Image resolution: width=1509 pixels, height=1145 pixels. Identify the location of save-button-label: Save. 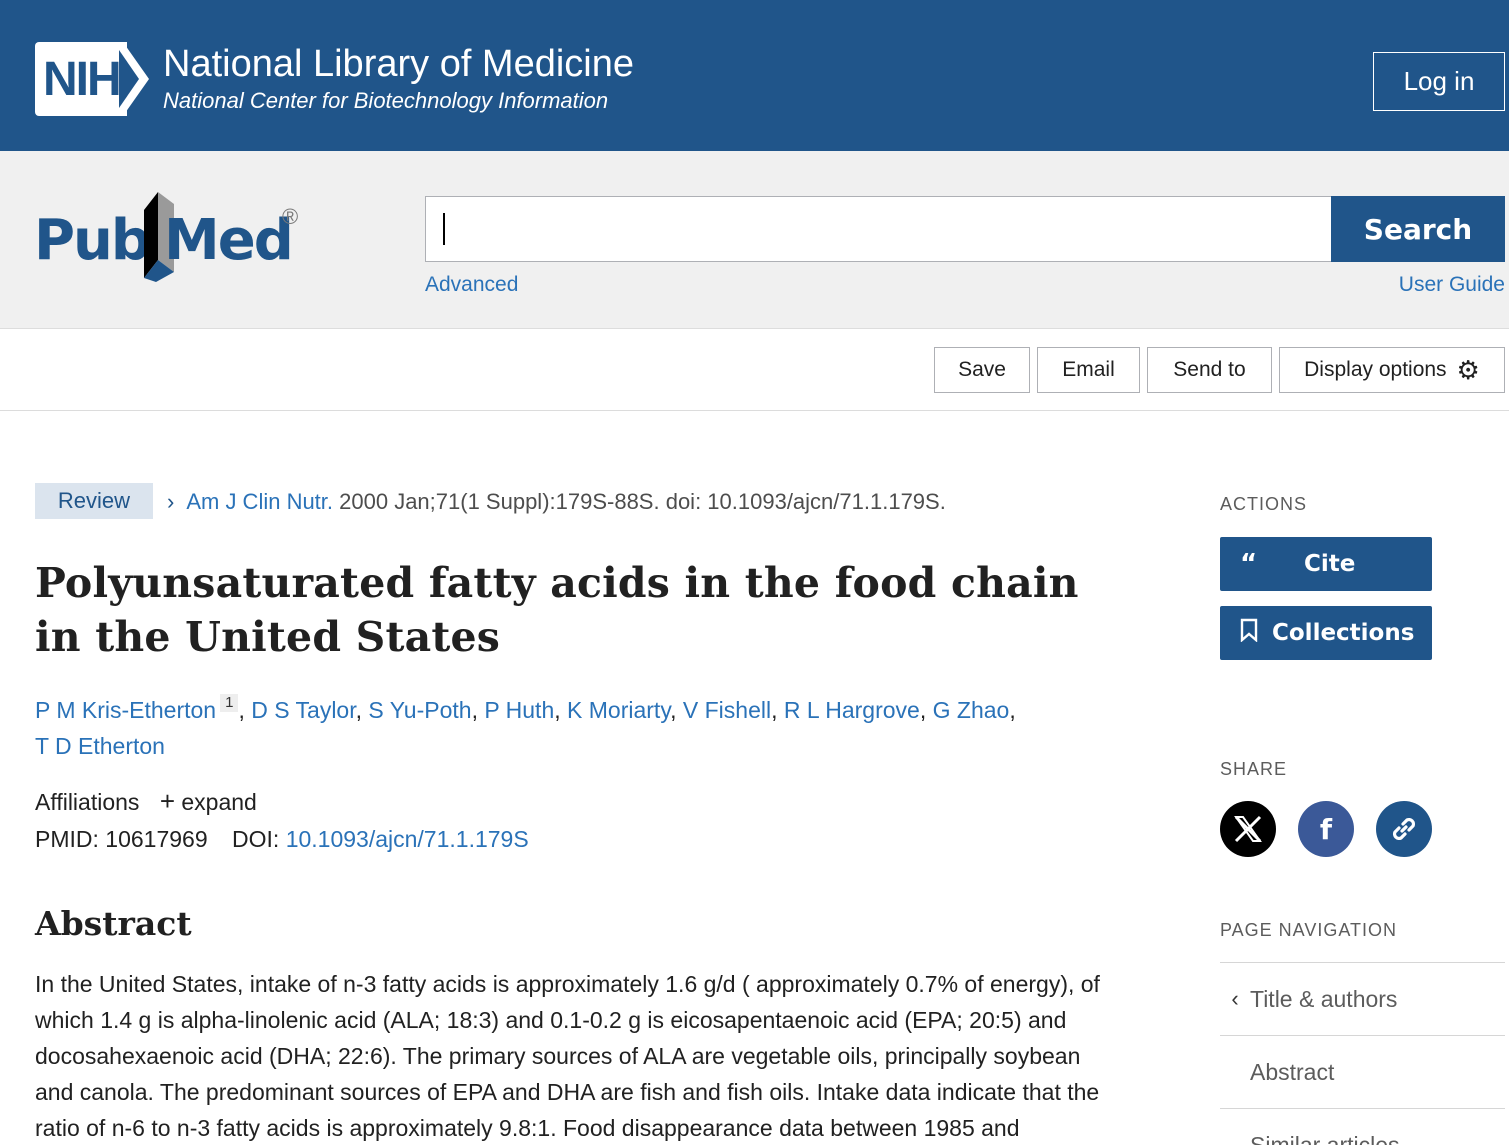
(982, 369).